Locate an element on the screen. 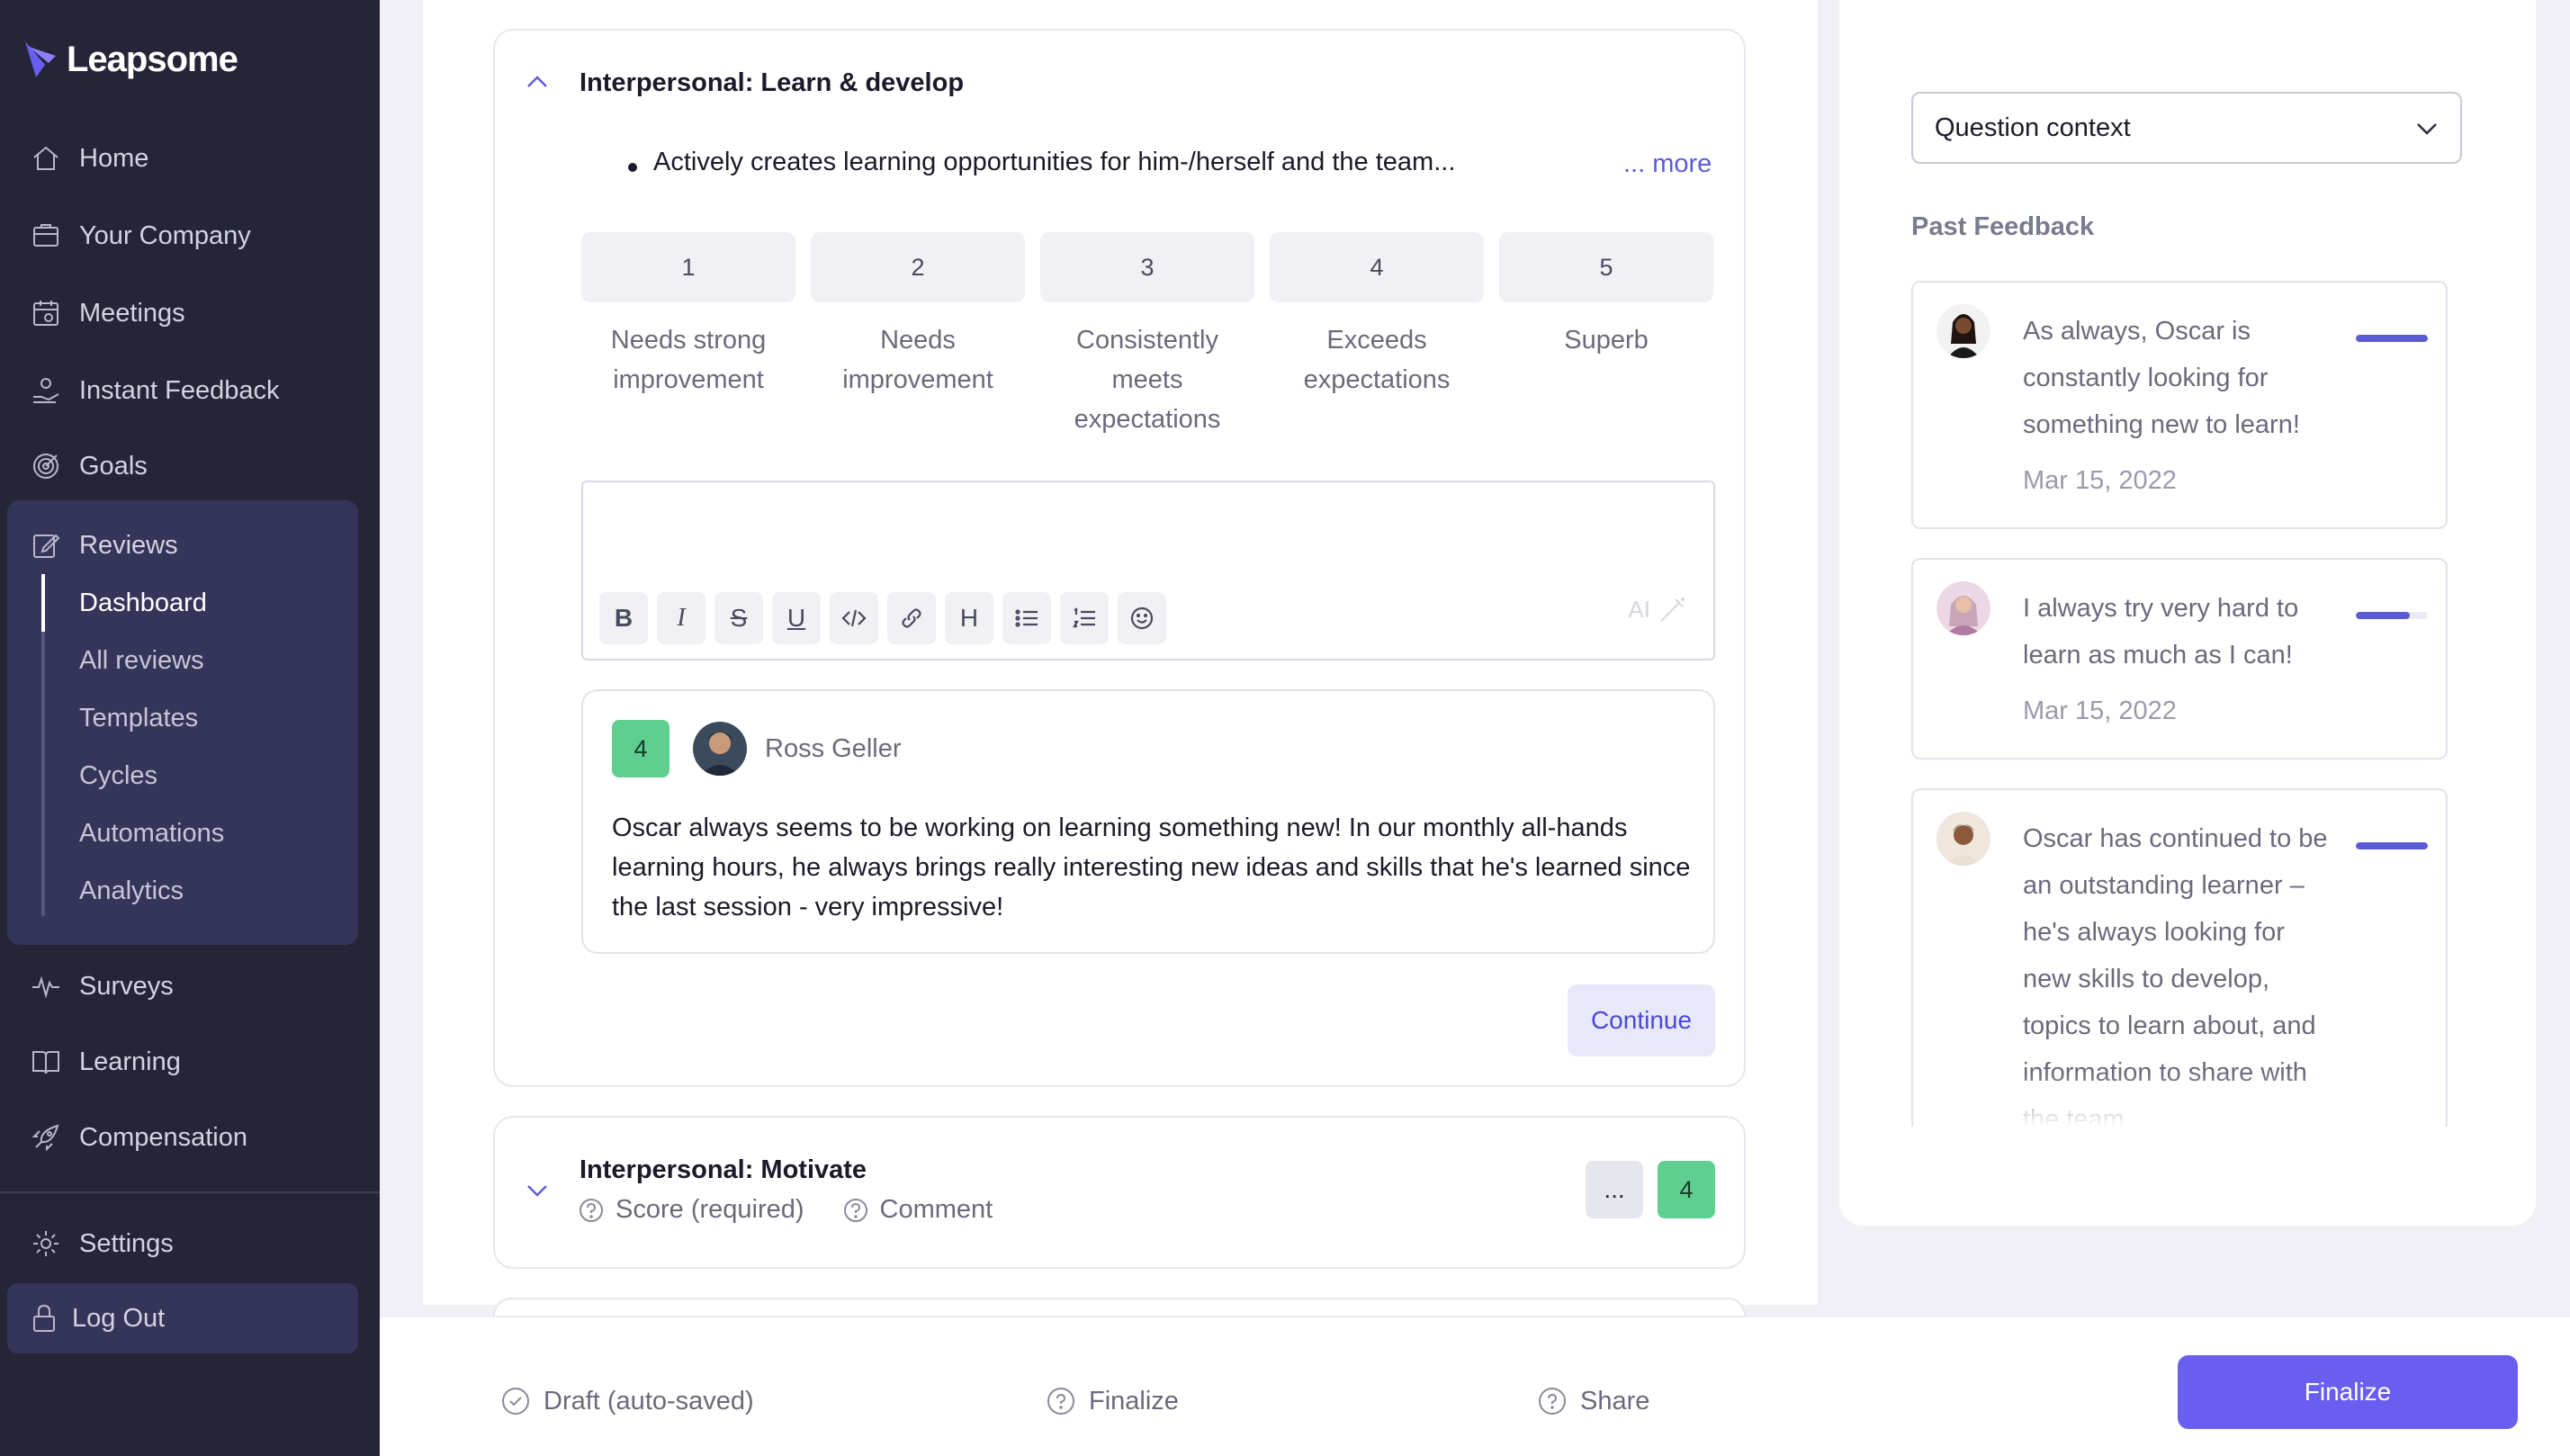  finalize-button: Finalize is located at coordinates (2348, 1392).